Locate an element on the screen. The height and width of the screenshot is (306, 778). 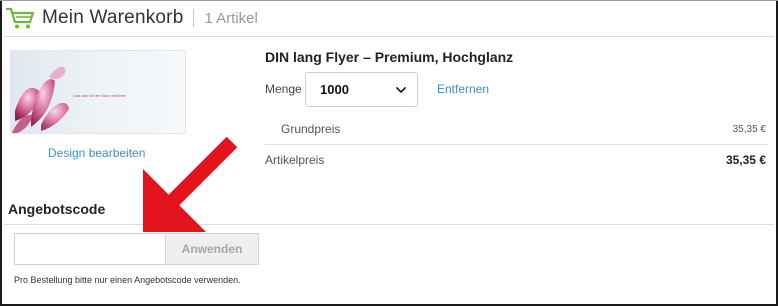
top-edge is located at coordinates (389, 0).